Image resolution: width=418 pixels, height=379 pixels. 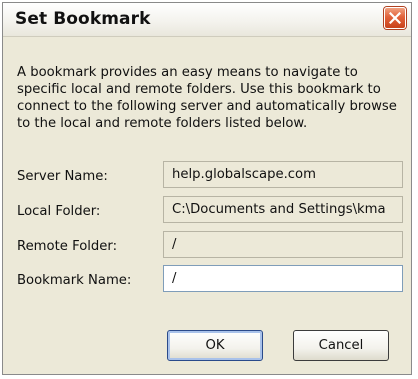 I want to click on bookmark-name-label: Bookmark Name:, so click(x=74, y=280).